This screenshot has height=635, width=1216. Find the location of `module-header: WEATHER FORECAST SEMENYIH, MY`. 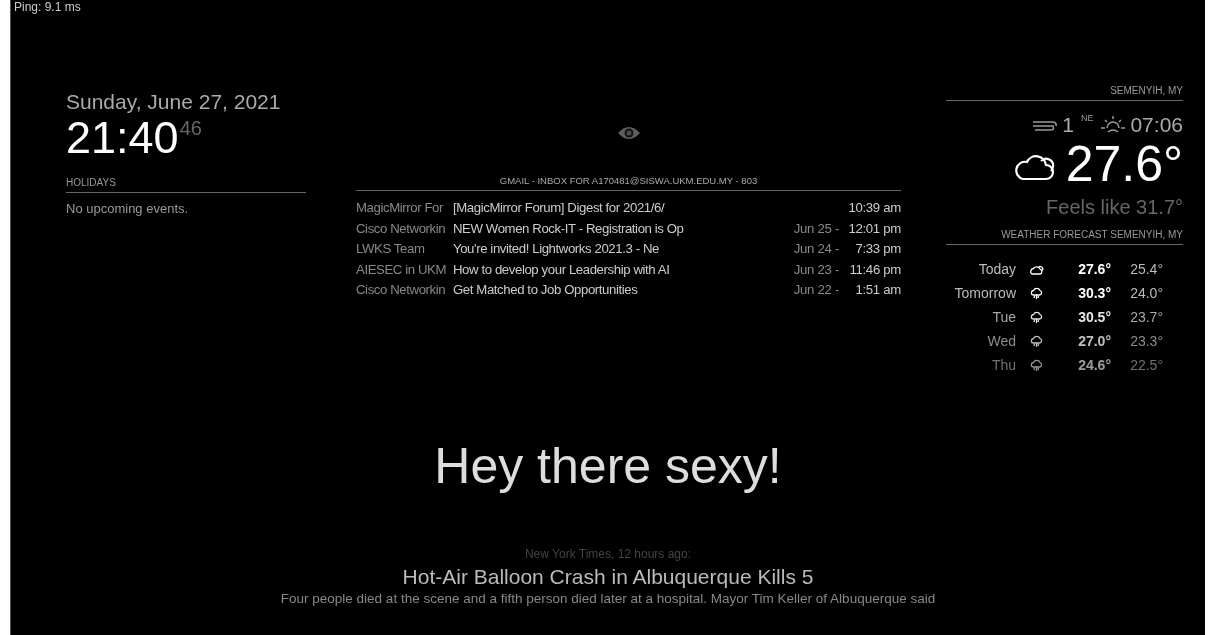

module-header: WEATHER FORECAST SEMENYIH, MY is located at coordinates (1064, 237).